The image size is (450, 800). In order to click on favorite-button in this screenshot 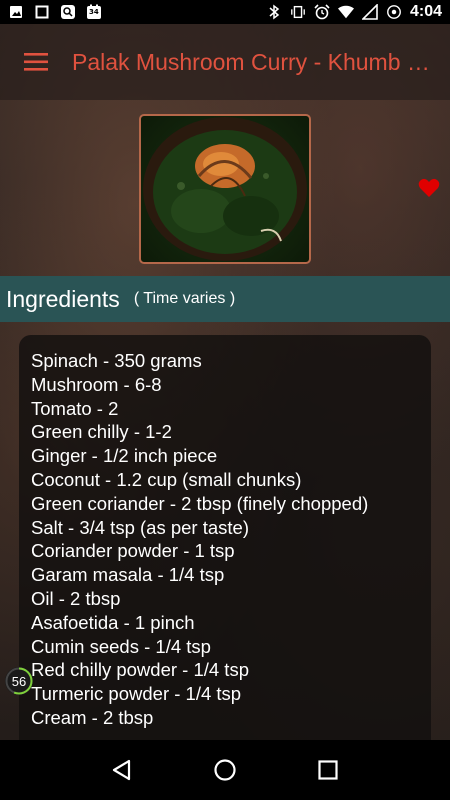, I will do `click(429, 188)`.